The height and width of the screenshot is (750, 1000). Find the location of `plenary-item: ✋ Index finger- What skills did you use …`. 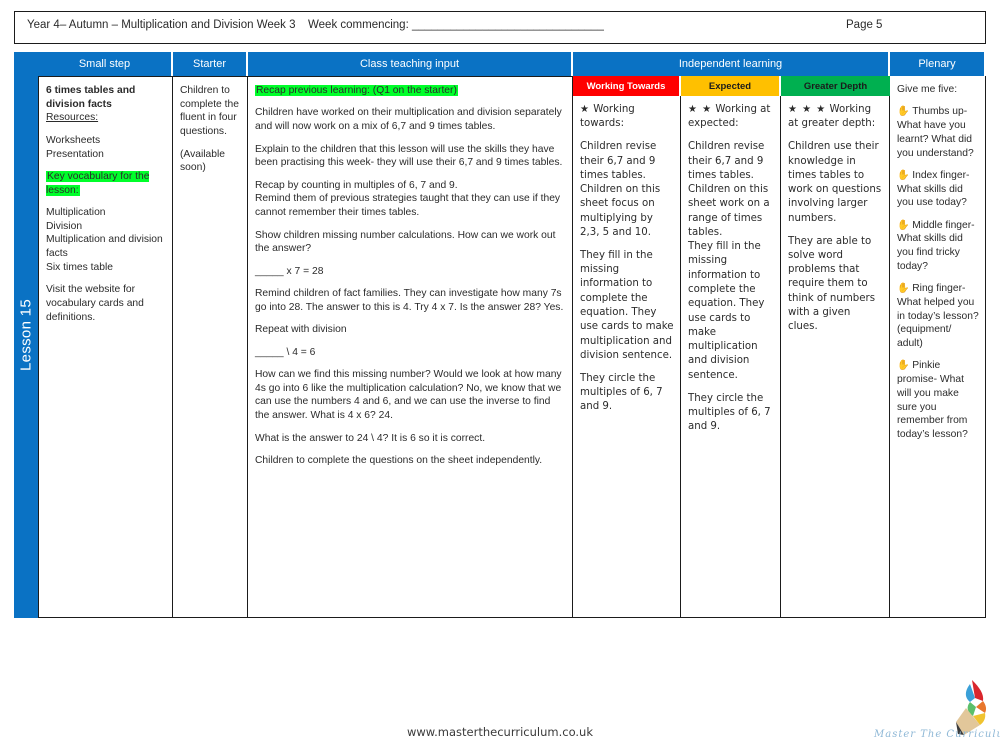

plenary-item: ✋ Index finger- What skills did you use … is located at coordinates (938, 189).